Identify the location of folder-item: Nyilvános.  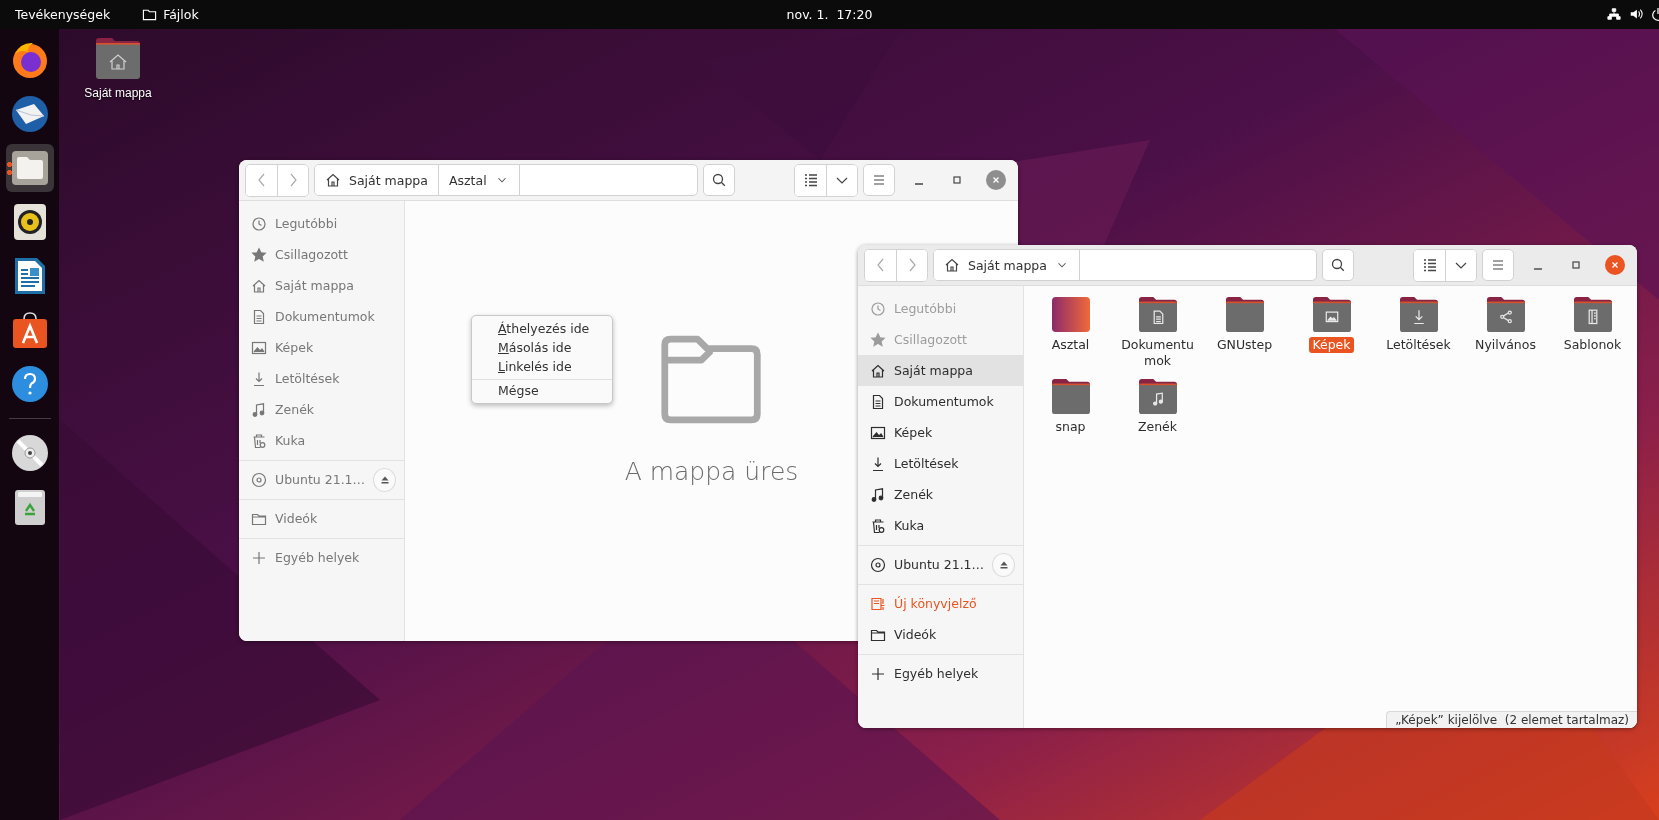
(1505, 334).